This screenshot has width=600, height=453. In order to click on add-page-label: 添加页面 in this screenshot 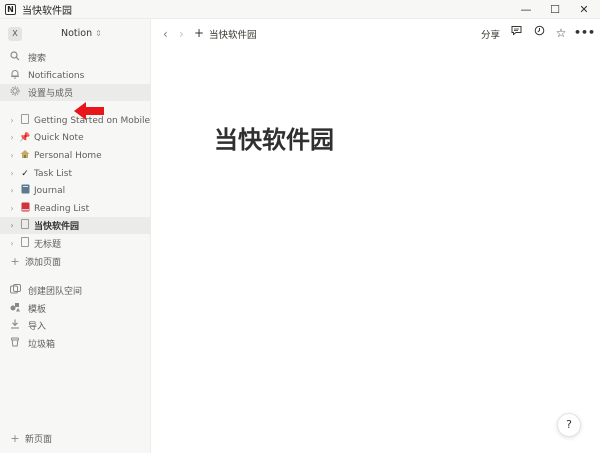, I will do `click(43, 263)`.